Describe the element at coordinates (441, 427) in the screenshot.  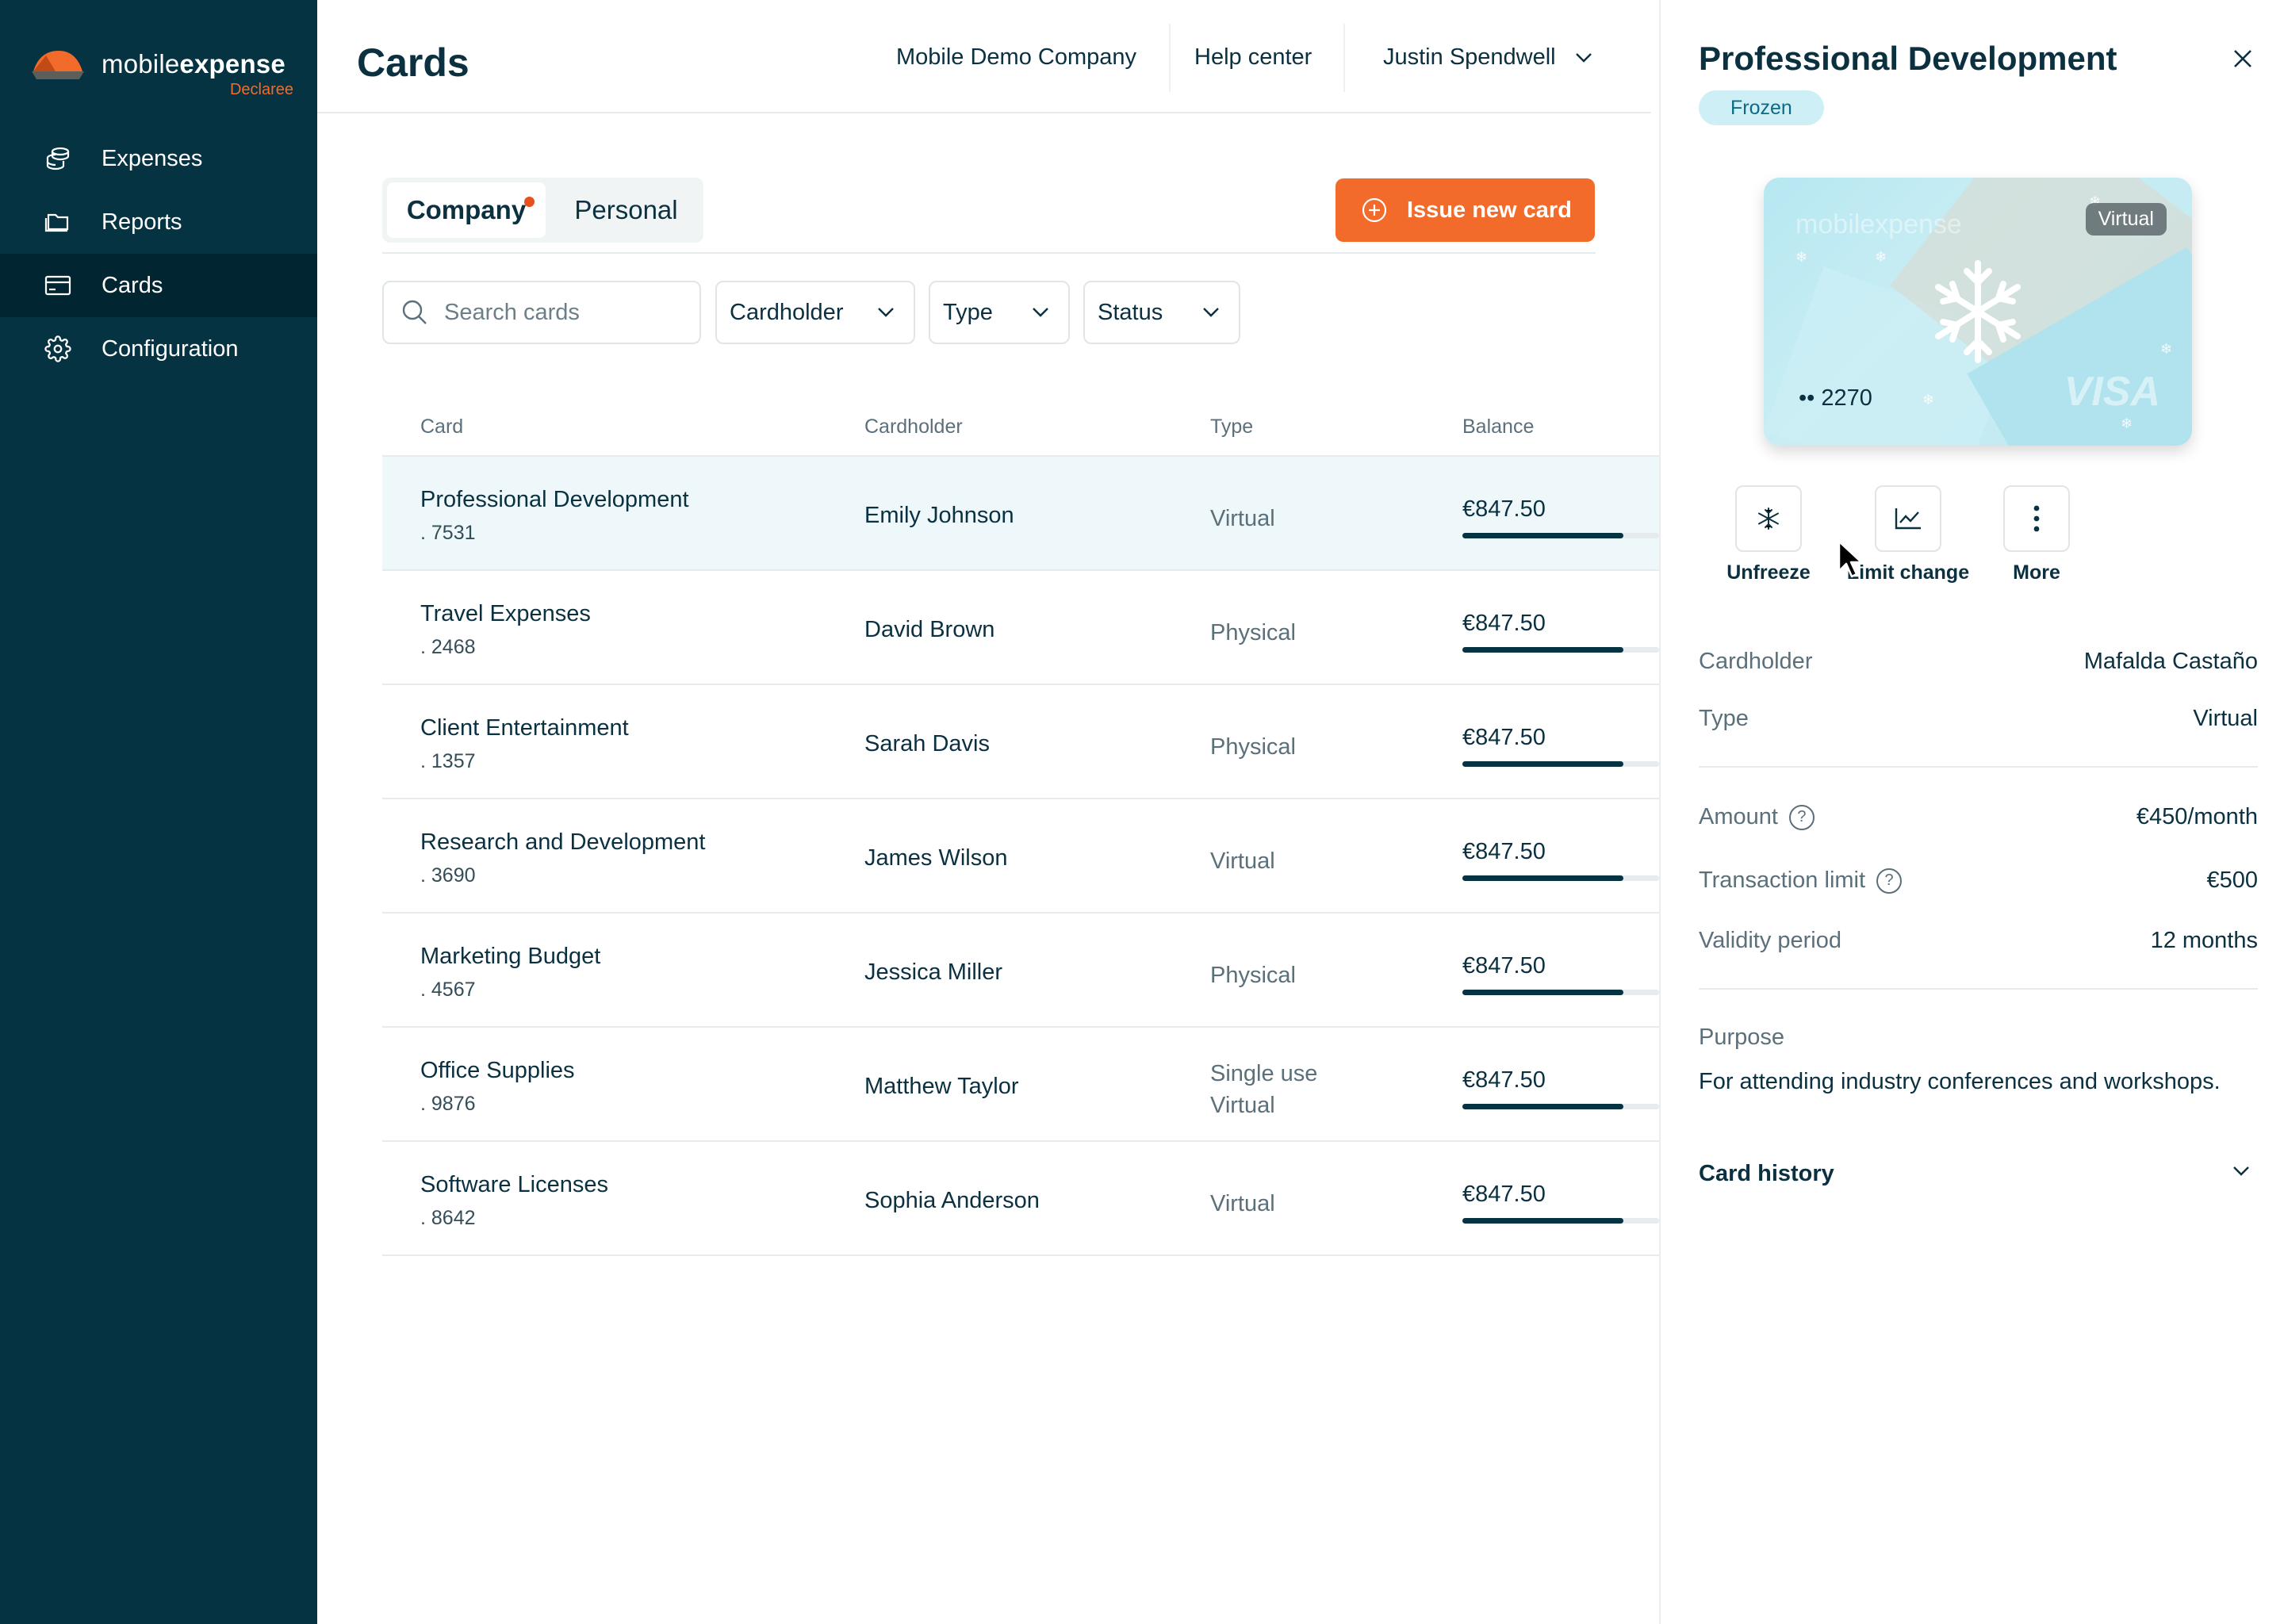
I see `column-header-card: Card` at that location.